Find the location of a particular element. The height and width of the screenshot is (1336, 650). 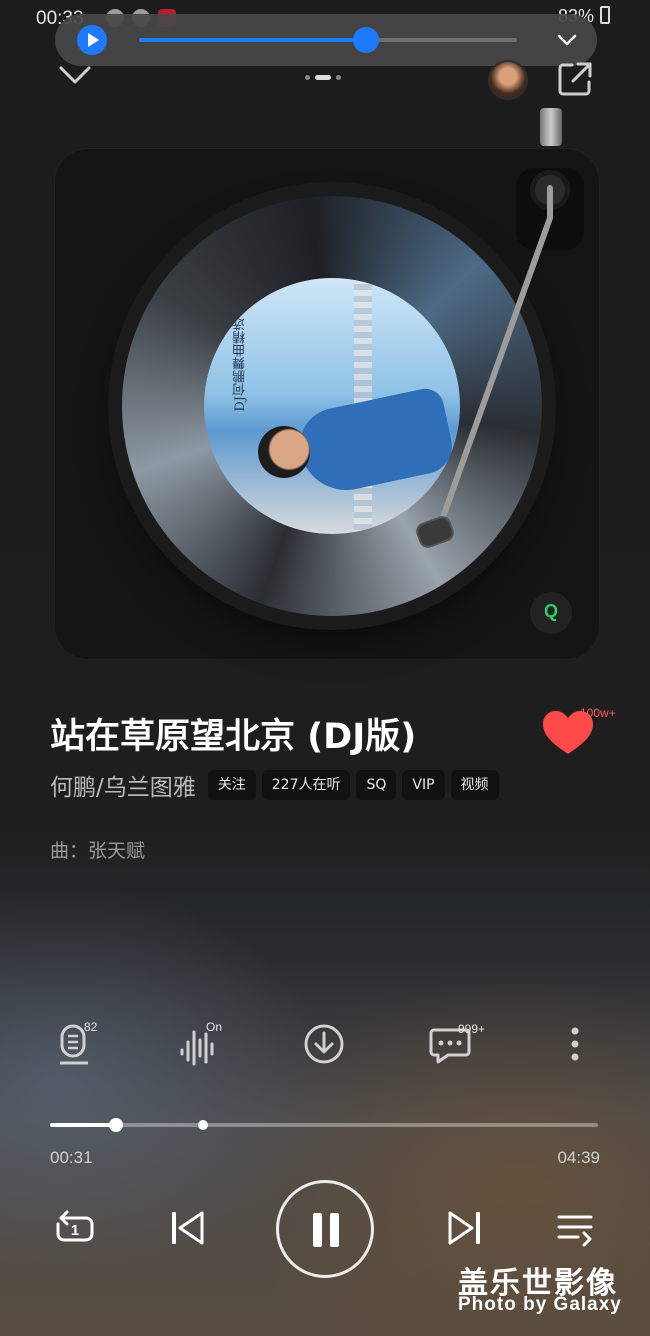

share-icon is located at coordinates (575, 79).